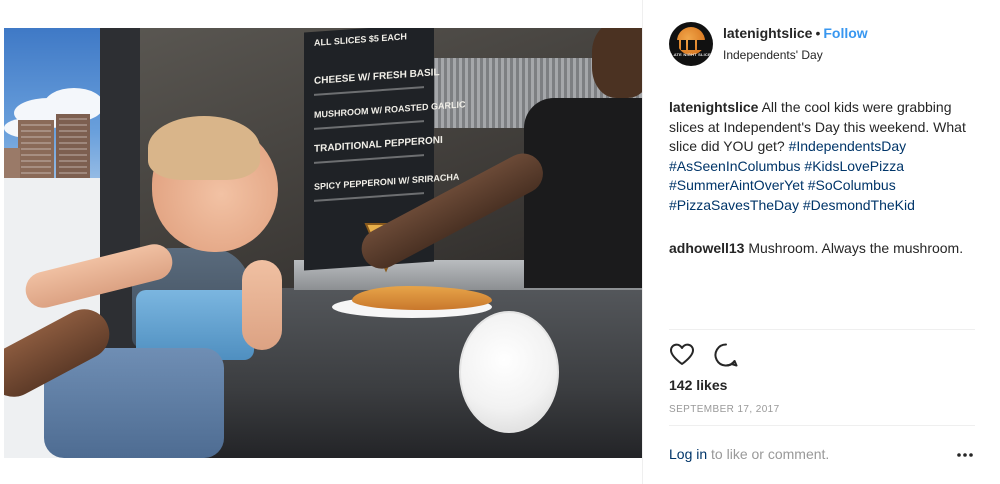 Image resolution: width=1000 pixels, height=484 pixels. I want to click on hashtag-link: #AsSeenInColumbus, so click(735, 166).